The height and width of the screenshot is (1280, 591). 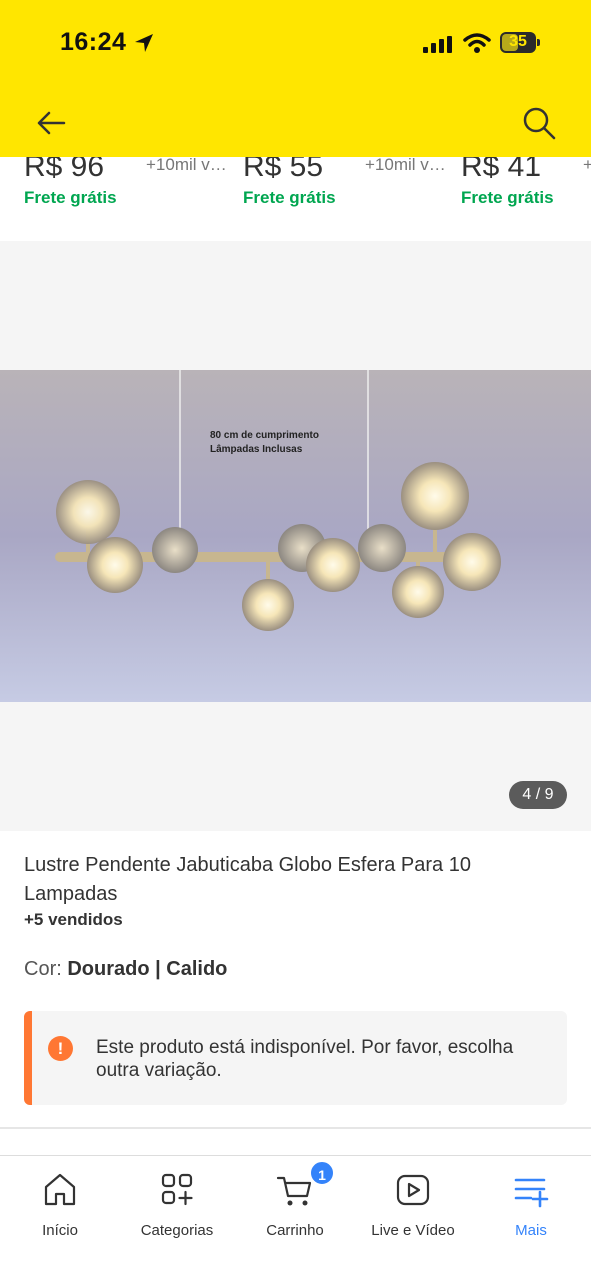 I want to click on nav-cart: 1 Carrinho, so click(x=295, y=1203).